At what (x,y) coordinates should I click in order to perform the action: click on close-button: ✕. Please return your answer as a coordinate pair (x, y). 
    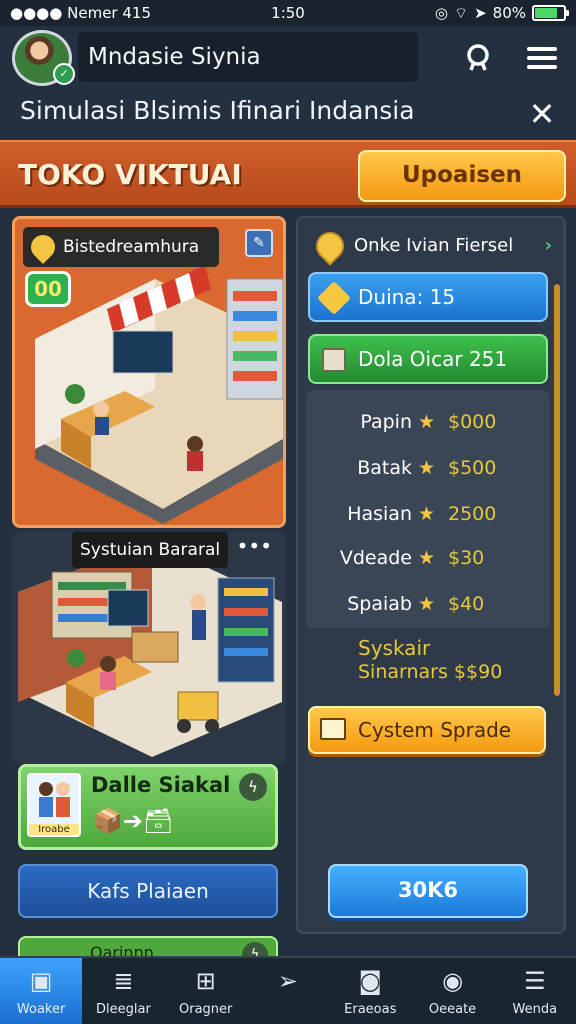
    Looking at the image, I should click on (542, 114).